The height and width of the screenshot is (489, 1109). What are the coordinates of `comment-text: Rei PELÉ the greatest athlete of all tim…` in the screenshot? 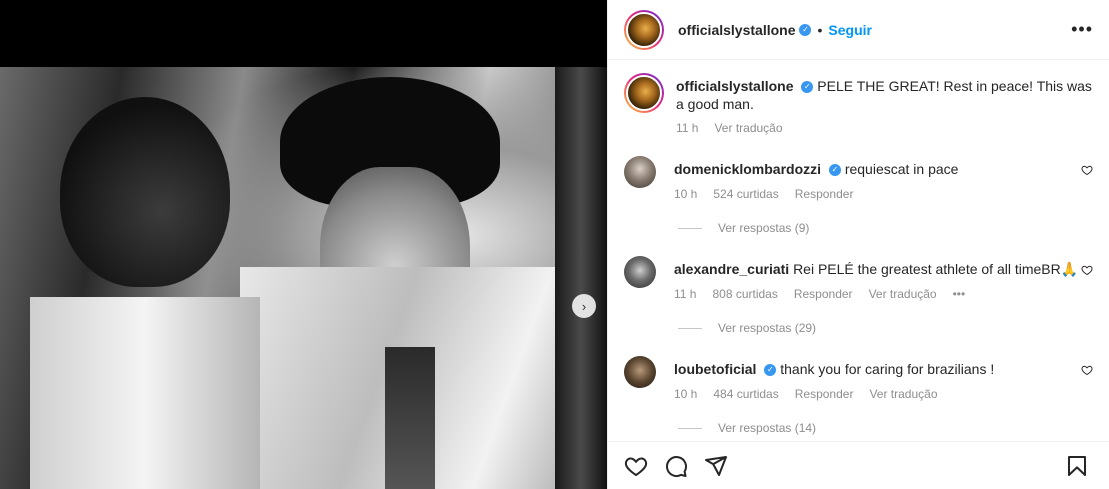 It's located at (936, 269).